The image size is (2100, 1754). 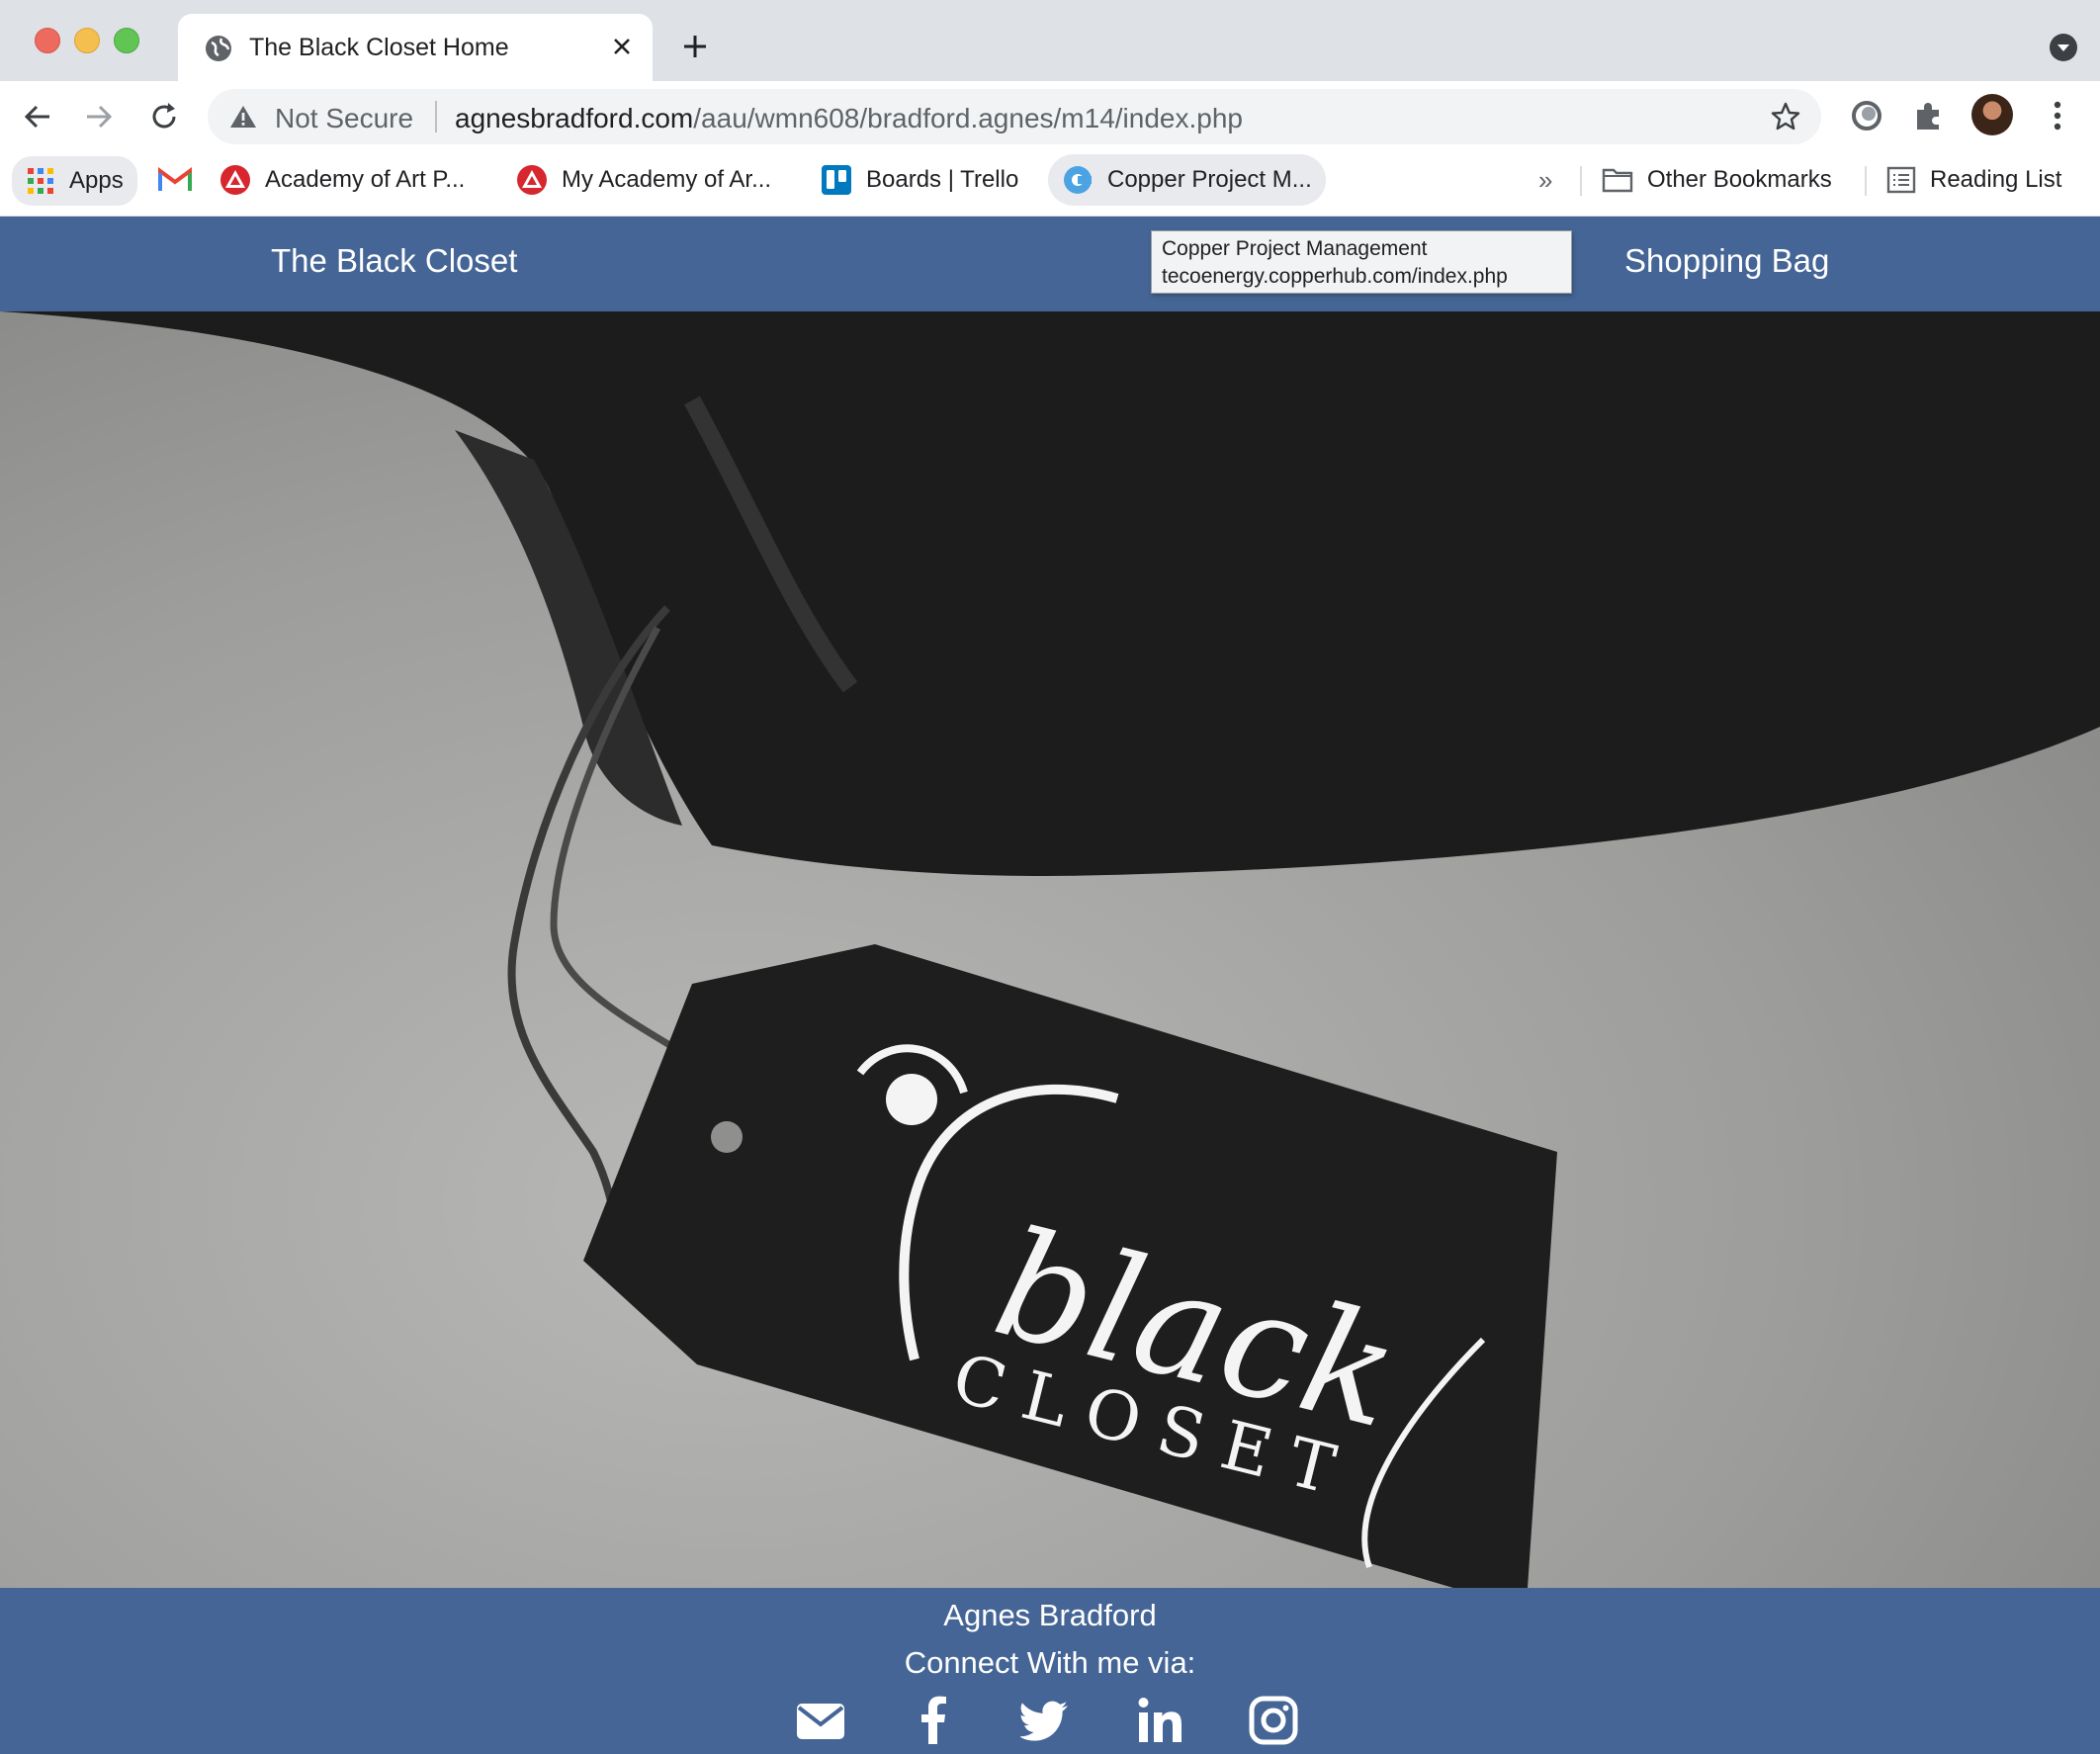 I want to click on forward-icon, so click(x=99, y=116).